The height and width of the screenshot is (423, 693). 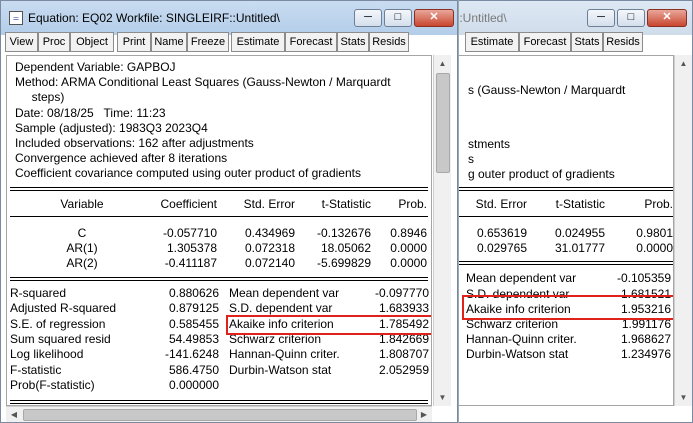 What do you see at coordinates (208, 42) in the screenshot?
I see `toolbar-freeze-button: Freeze` at bounding box center [208, 42].